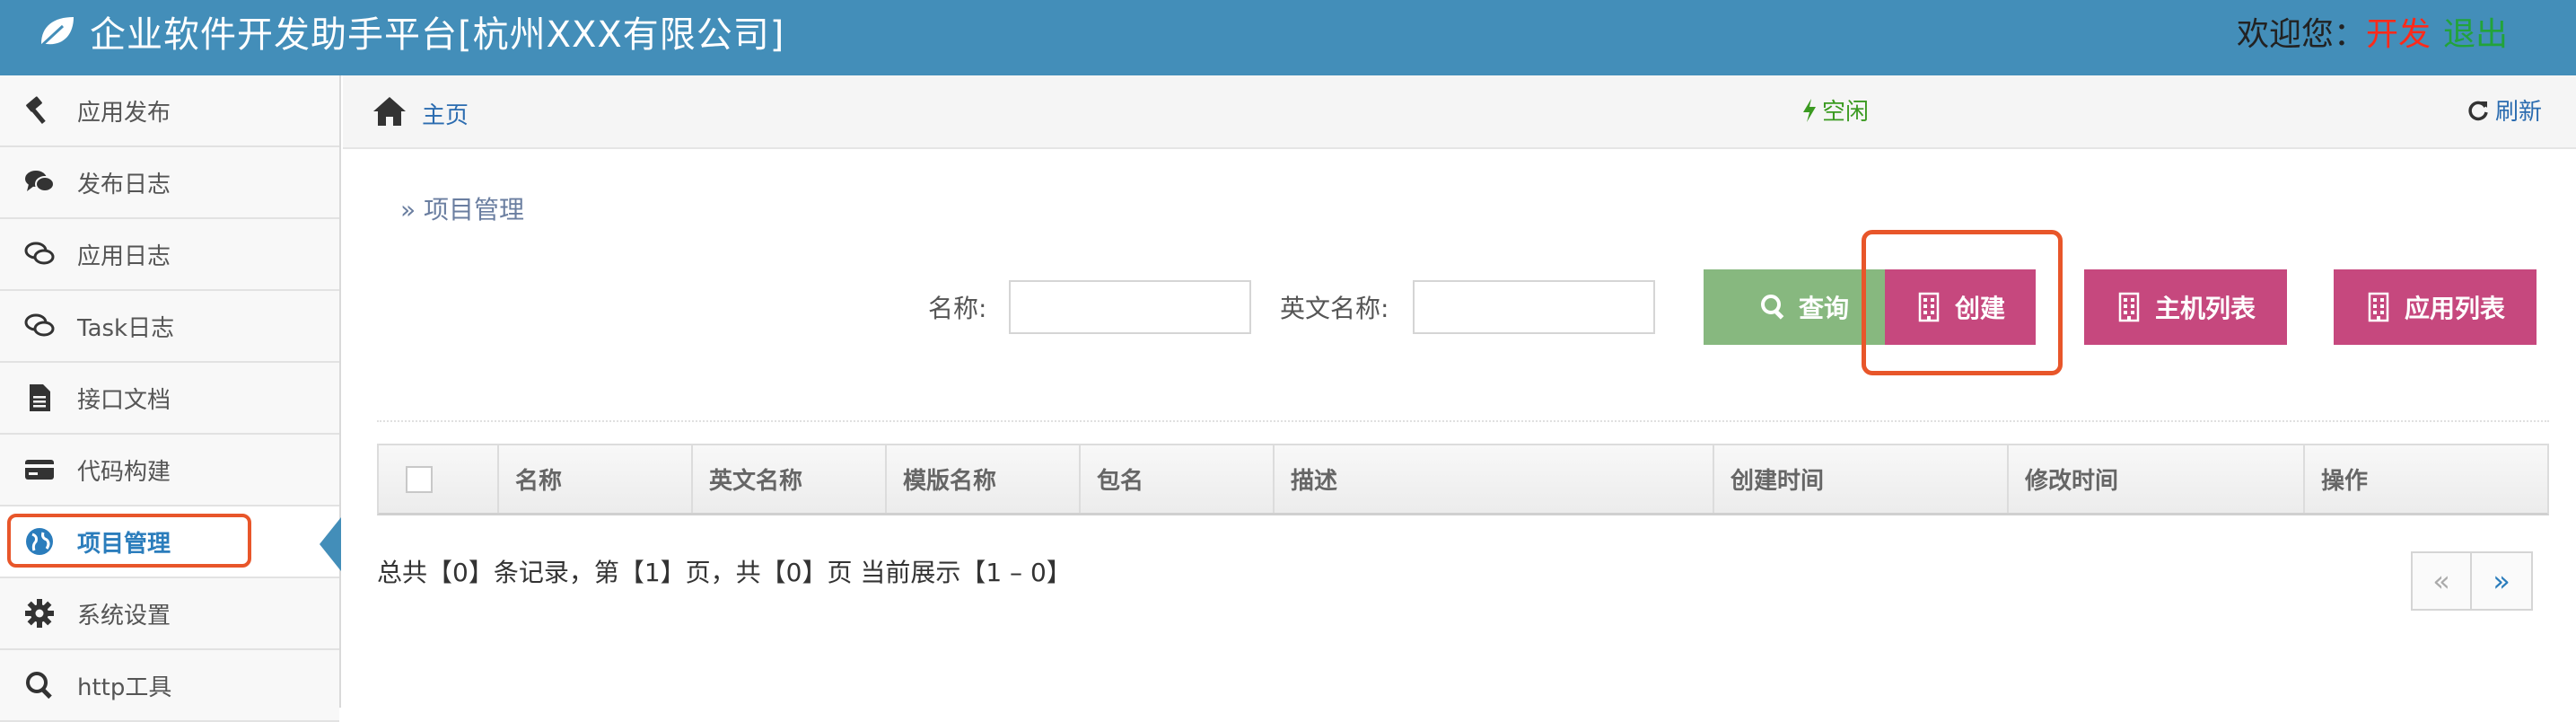 This screenshot has width=2576, height=722. Describe the element at coordinates (124, 616) in the screenshot. I see `sidebar-item-label: 系统设置` at that location.